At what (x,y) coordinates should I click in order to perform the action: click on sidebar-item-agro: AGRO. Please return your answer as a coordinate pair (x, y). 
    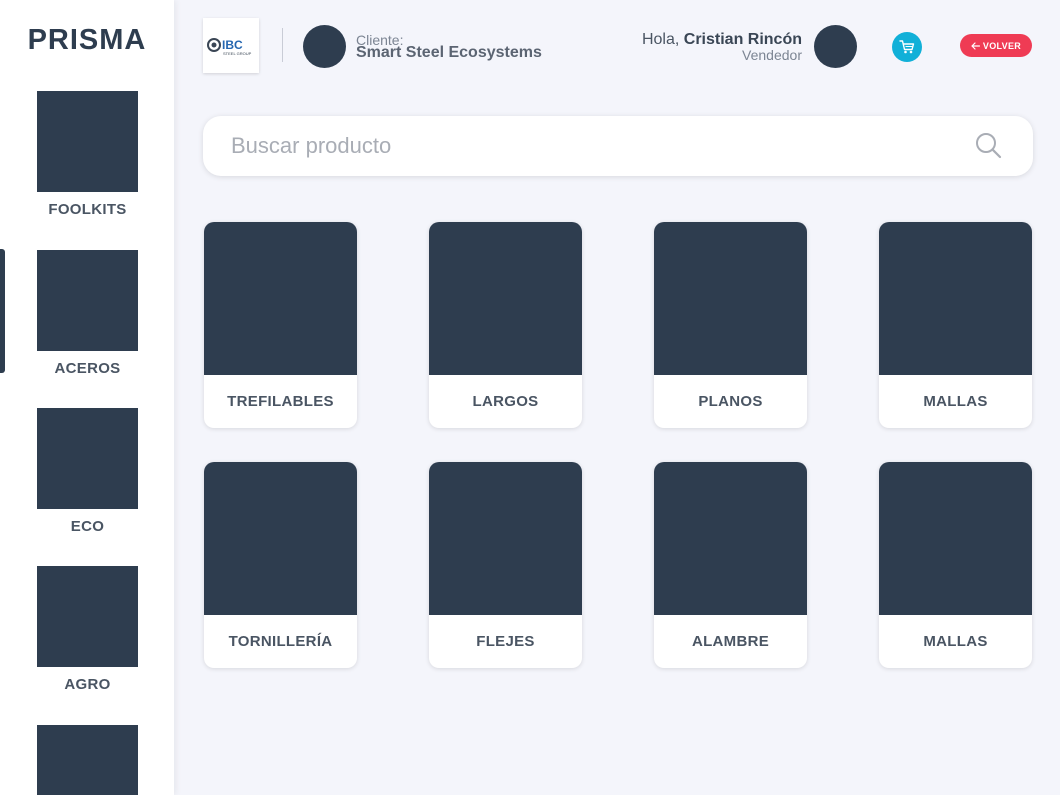
    Looking at the image, I should click on (87, 629).